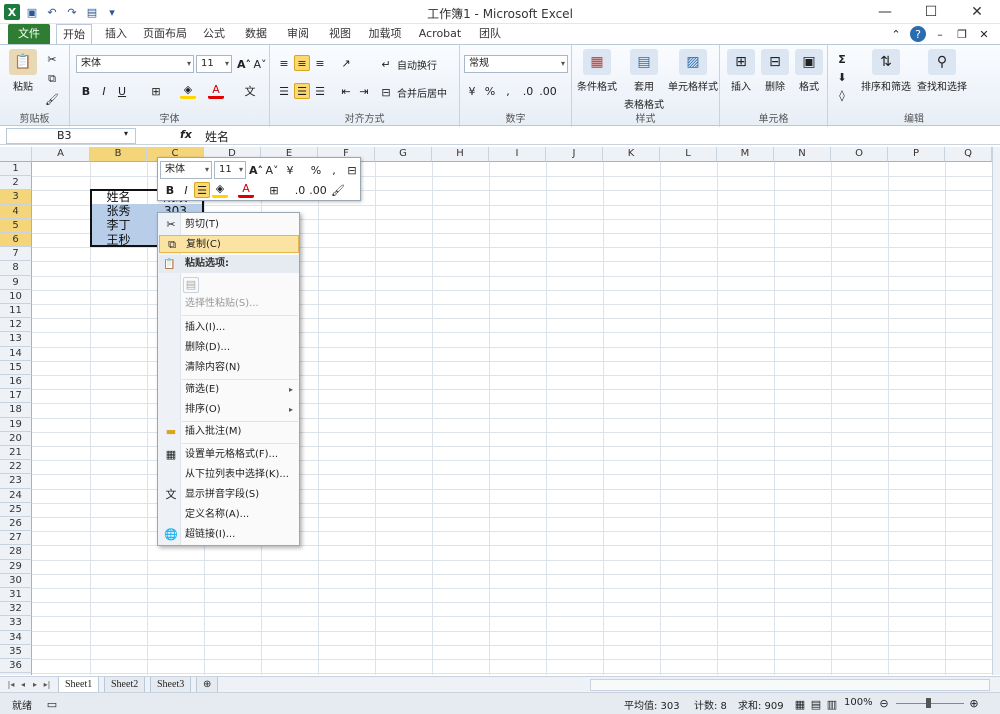 The image size is (1000, 714). Describe the element at coordinates (16, 254) in the screenshot. I see `row-header: 7` at that location.